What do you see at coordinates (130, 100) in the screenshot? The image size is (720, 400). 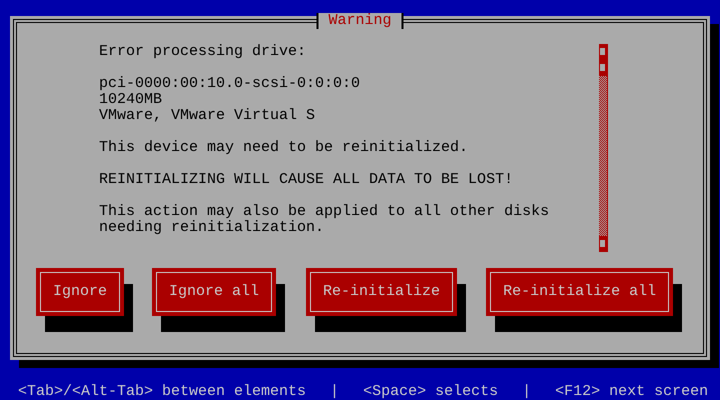 I see `message-line: 10240MB` at bounding box center [130, 100].